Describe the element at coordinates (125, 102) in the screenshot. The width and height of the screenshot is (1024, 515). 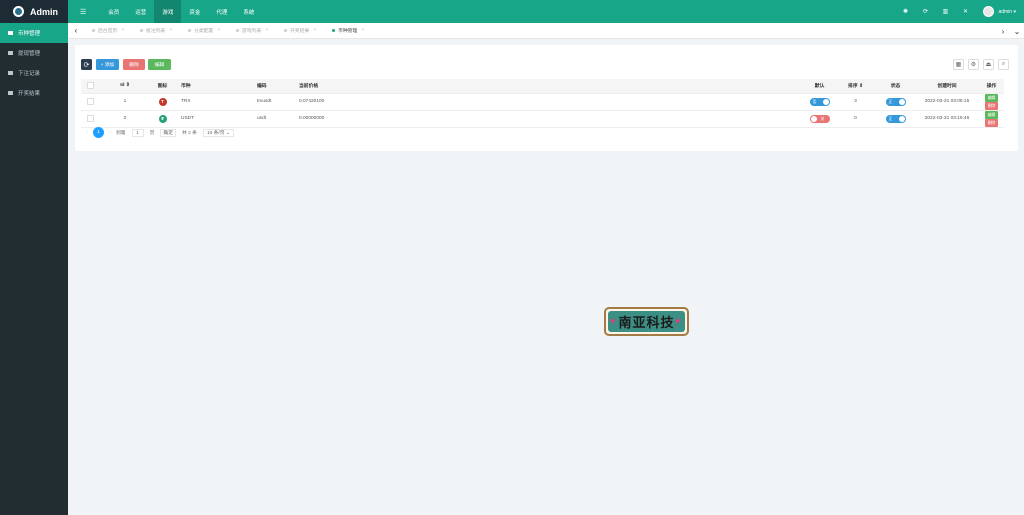
I see `cell-id: 1` at that location.